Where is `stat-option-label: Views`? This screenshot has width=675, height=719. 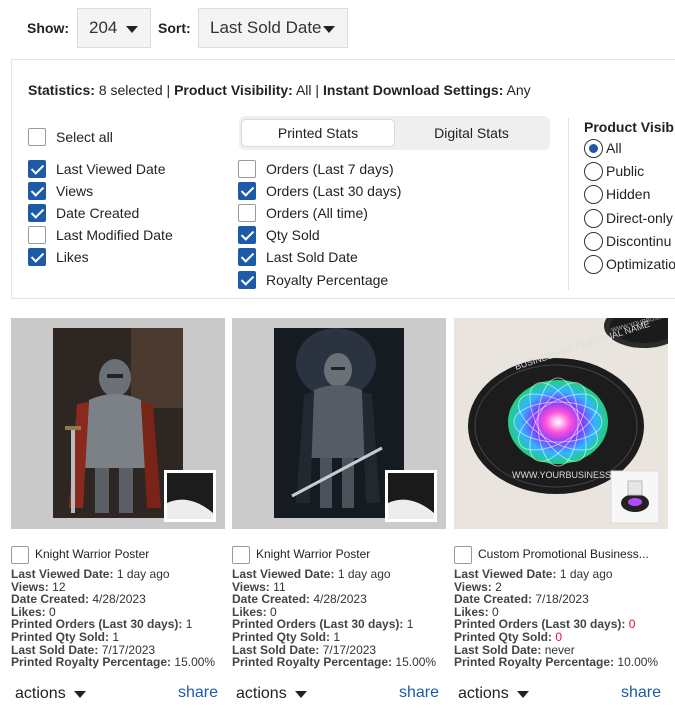 stat-option-label: Views is located at coordinates (75, 191).